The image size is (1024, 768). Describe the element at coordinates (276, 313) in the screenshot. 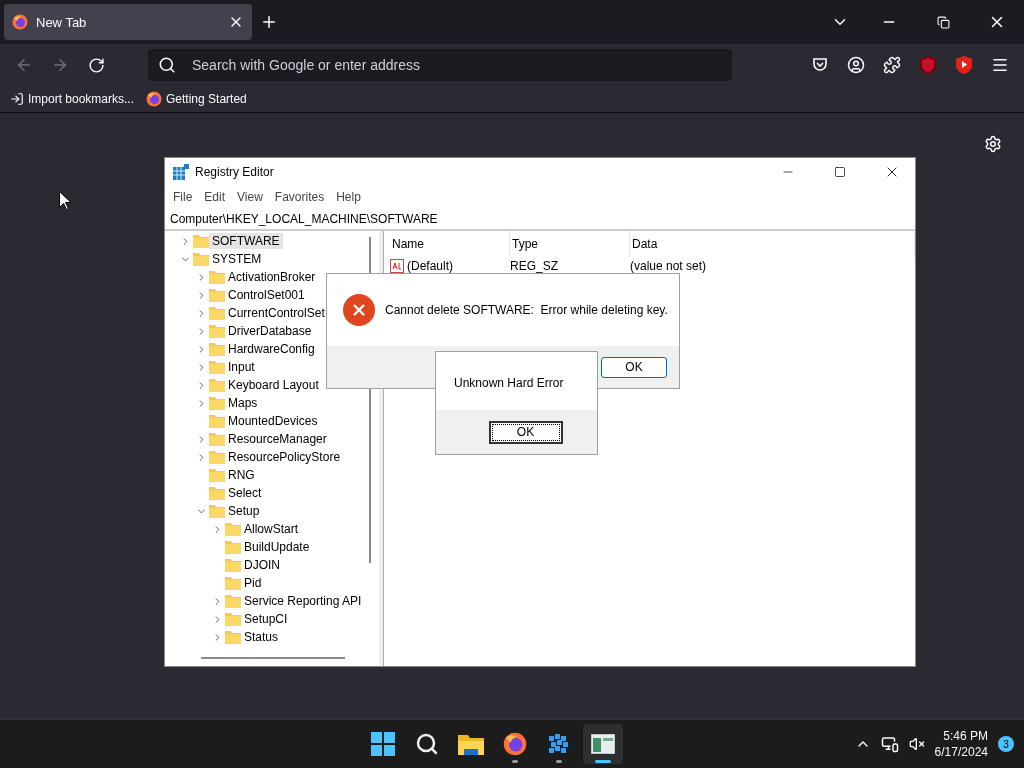

I see `tree-item: CurrentControlSet` at that location.